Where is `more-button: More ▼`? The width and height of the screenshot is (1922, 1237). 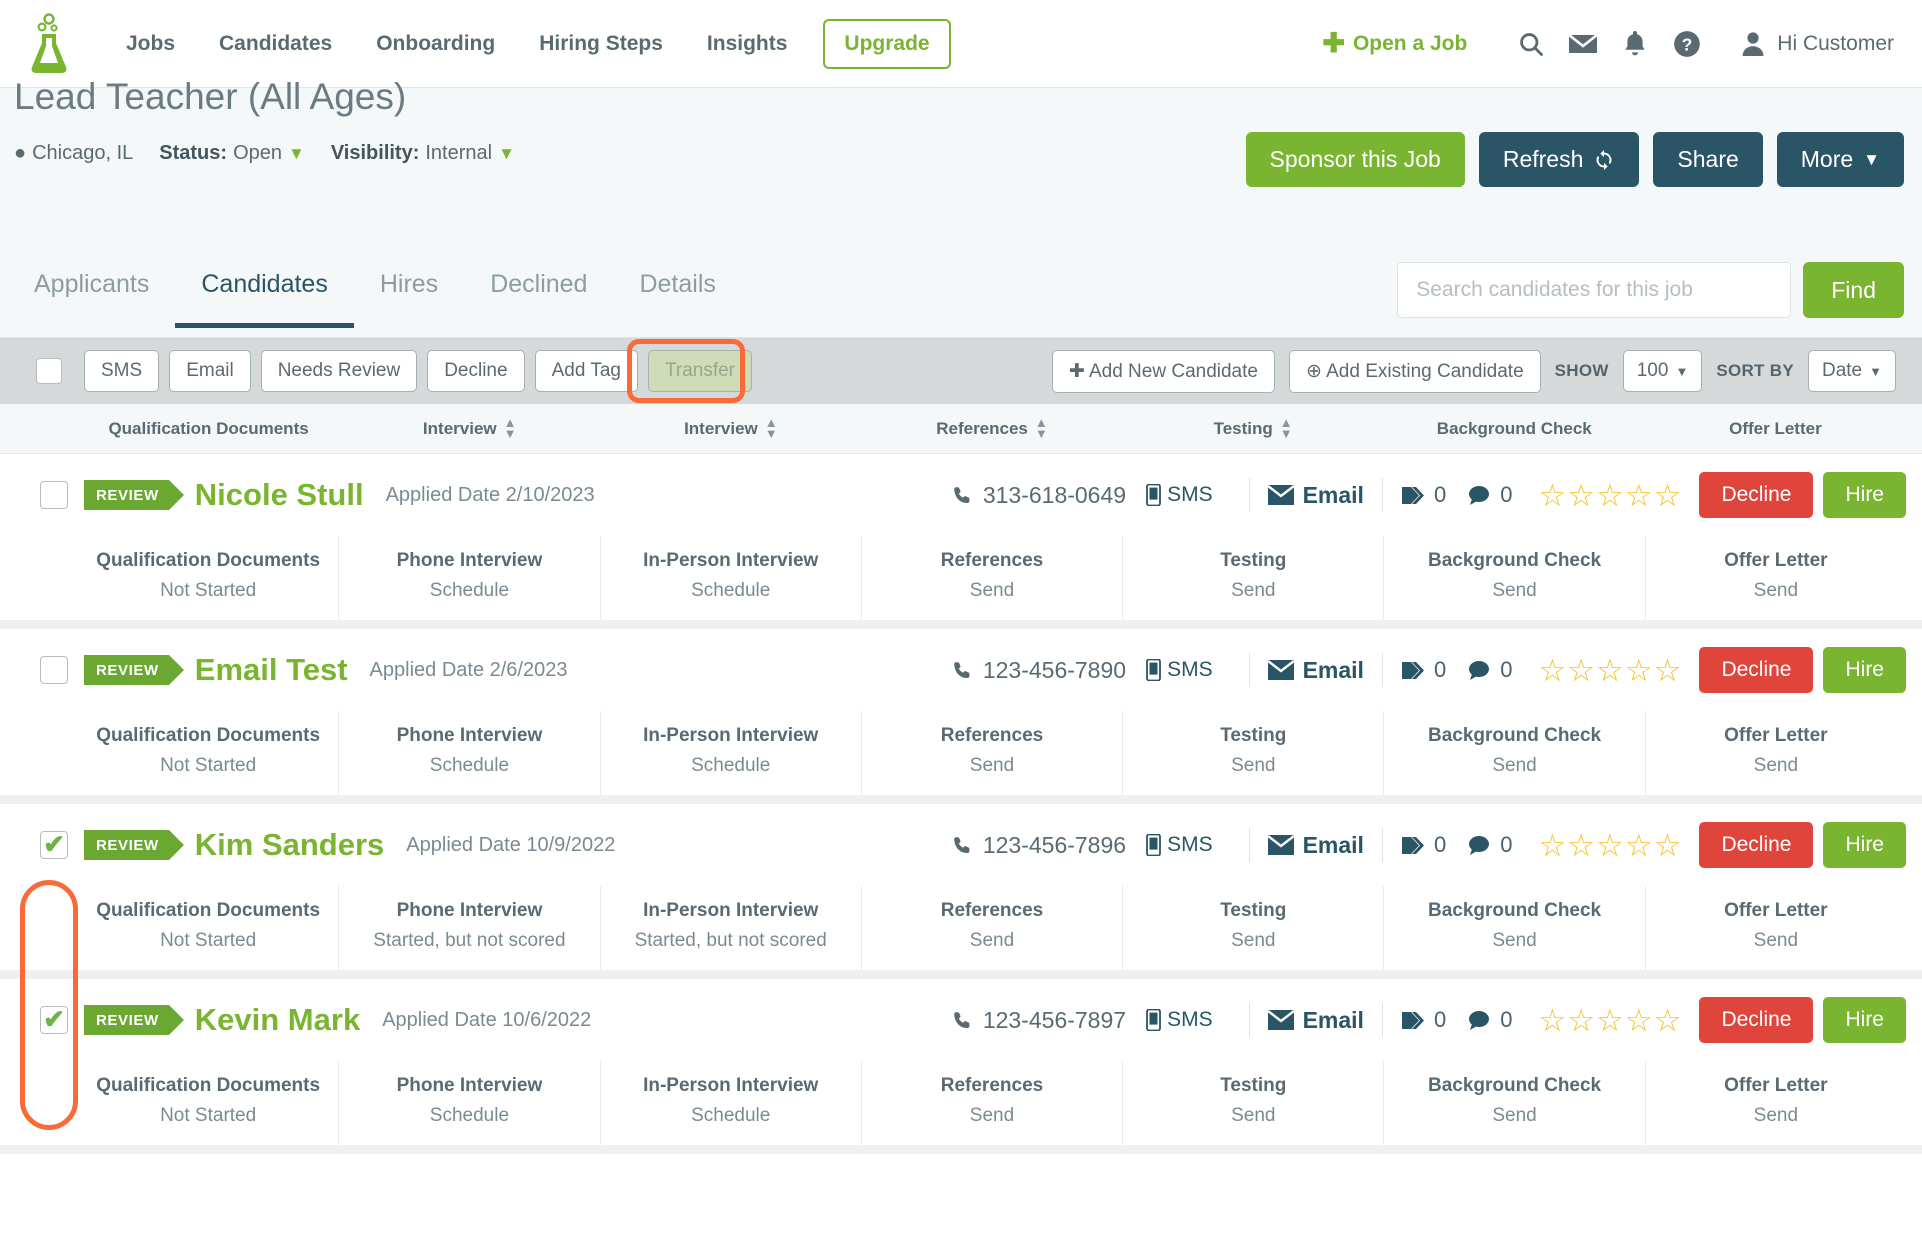
more-button: More ▼ is located at coordinates (1840, 159).